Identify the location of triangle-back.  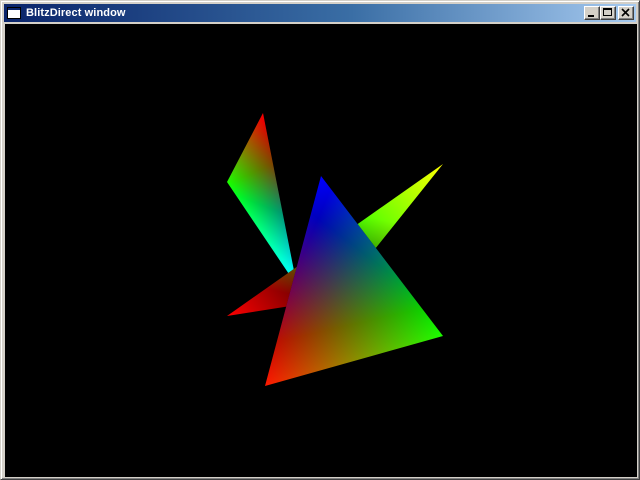
(262, 199).